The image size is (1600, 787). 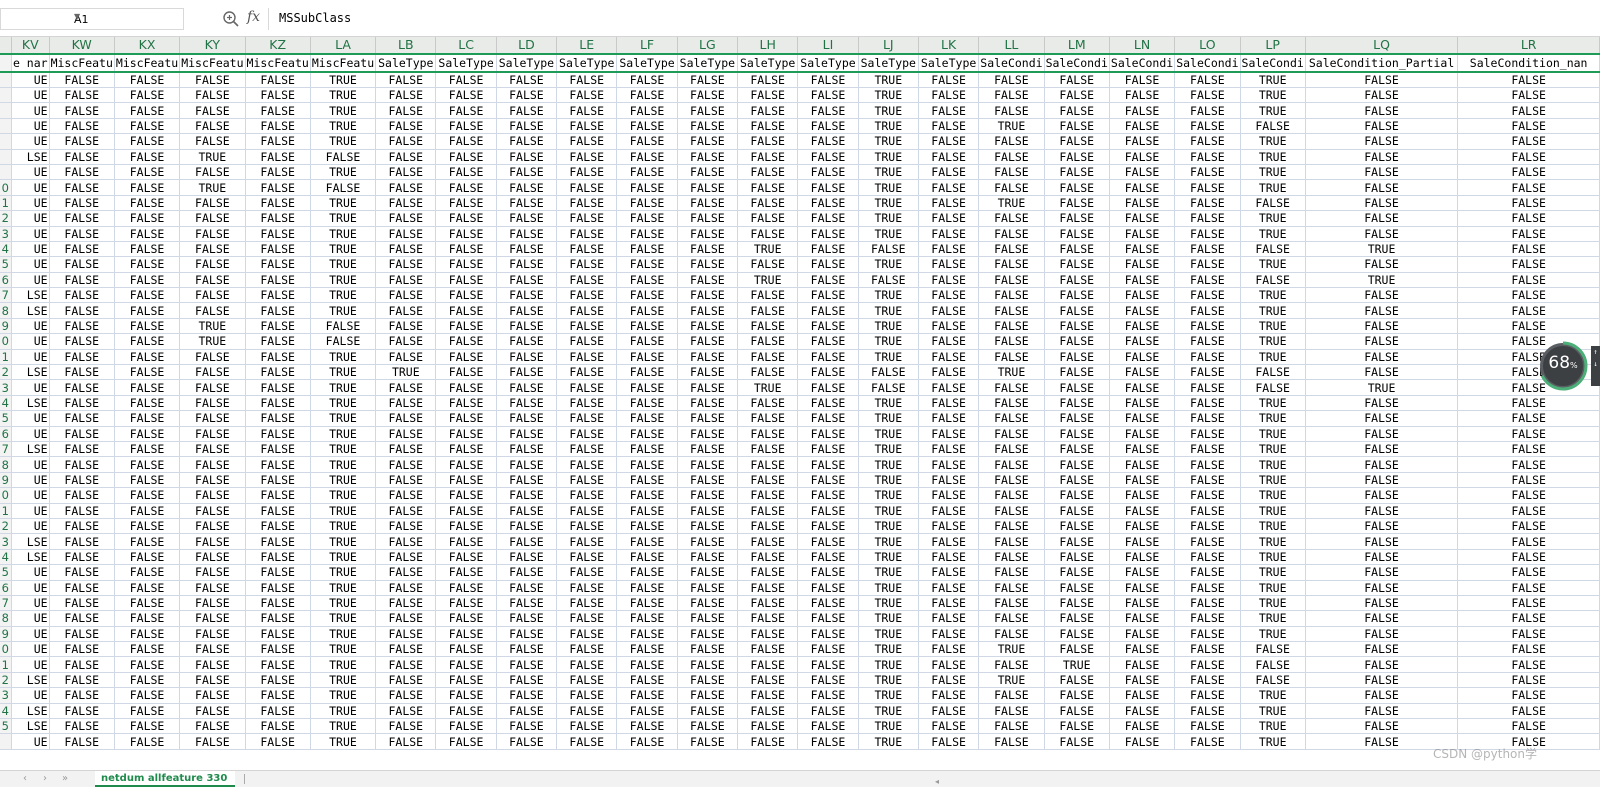 I want to click on zoom-icon, so click(x=231, y=19).